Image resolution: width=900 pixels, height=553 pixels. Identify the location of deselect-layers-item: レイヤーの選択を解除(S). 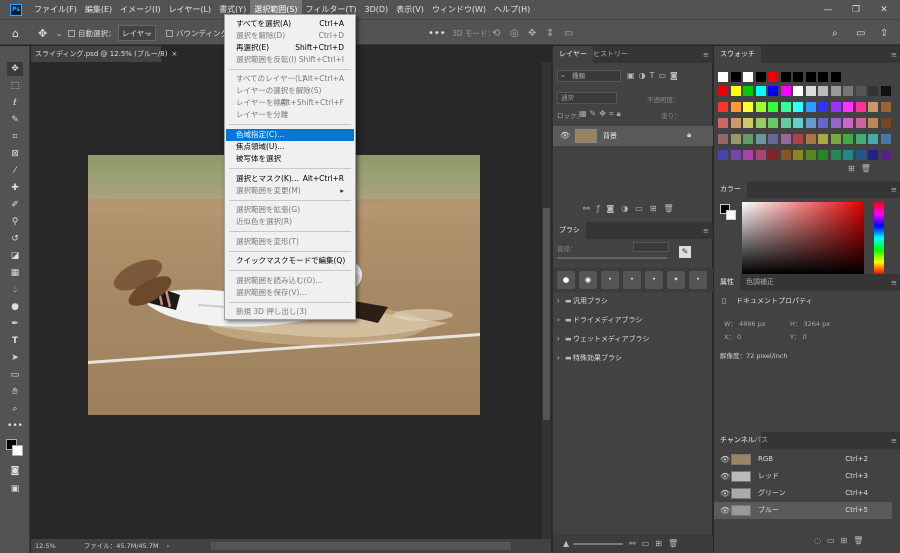
(290, 91).